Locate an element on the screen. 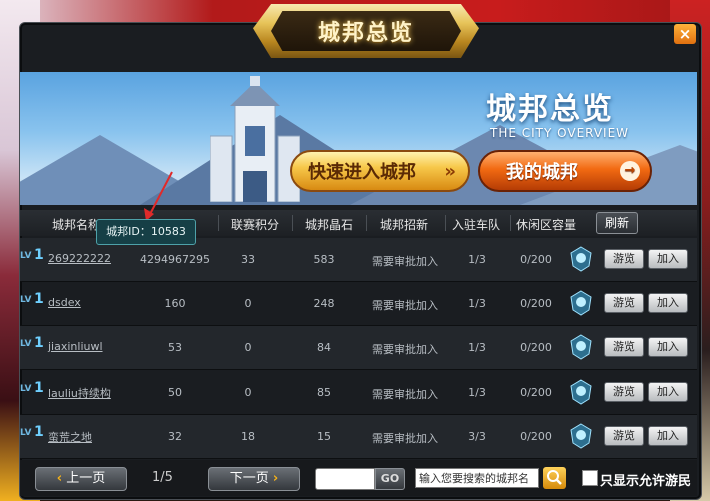 This screenshot has height=501, width=710. search-input: 输入您要搜索的城邦名 is located at coordinates (477, 478).